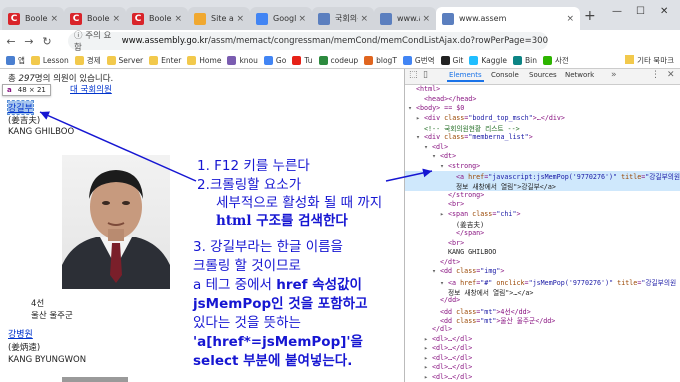  Describe the element at coordinates (542, 320) in the screenshot. I see `dom-line: <dd class="mt">울산 울주군</dd>` at that location.